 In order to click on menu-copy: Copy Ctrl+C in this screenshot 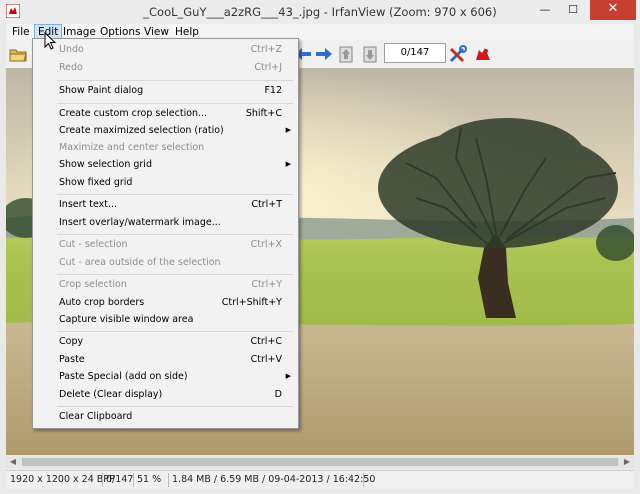, I will do `click(165, 341)`.